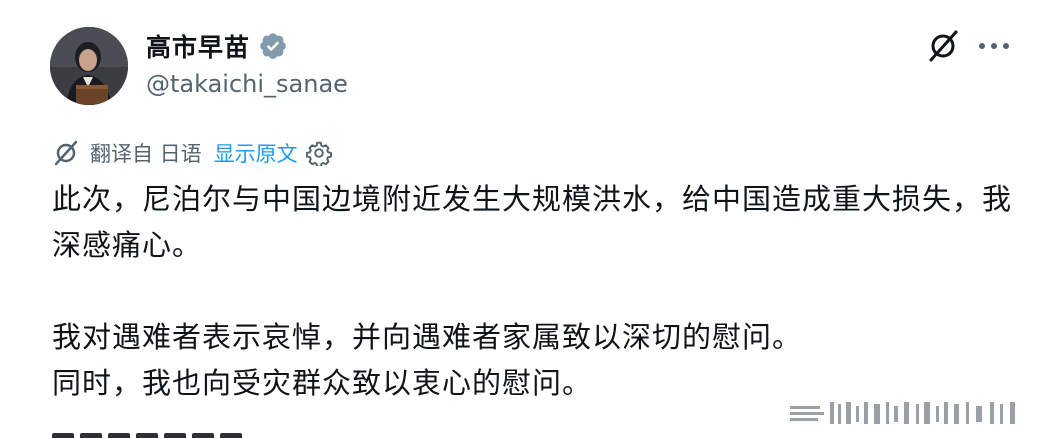  I want to click on post-paragraph-2: 我对遇难者表示哀悼，并向遇难者家属致以深切的慰问。, so click(427, 337).